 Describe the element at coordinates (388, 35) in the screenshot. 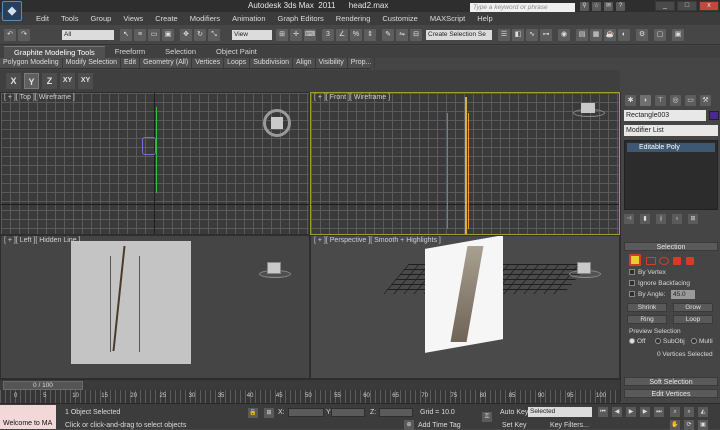

I see `edit-named-selection-icon: ✎` at that location.